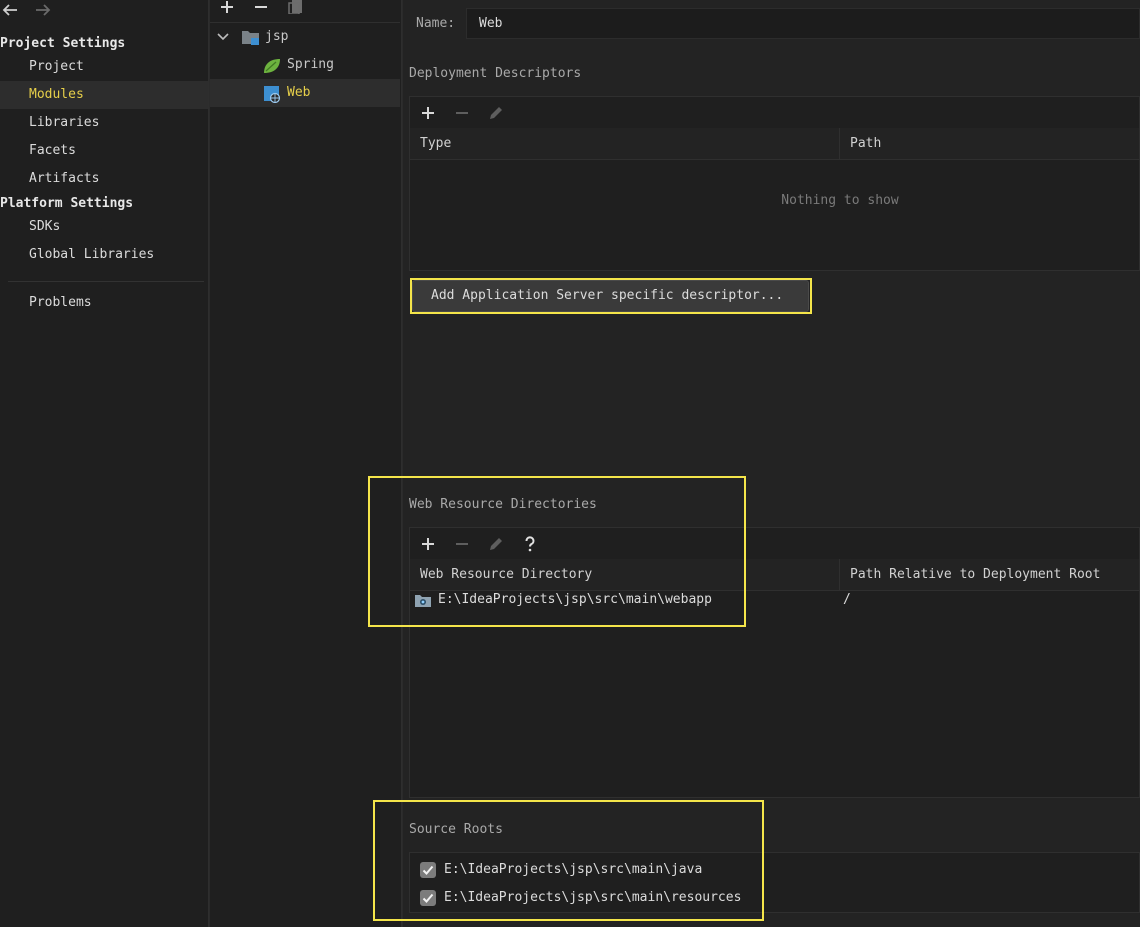 This screenshot has height=927, width=1140. Describe the element at coordinates (428, 544) in the screenshot. I see `add-web-resource-plus-icon` at that location.